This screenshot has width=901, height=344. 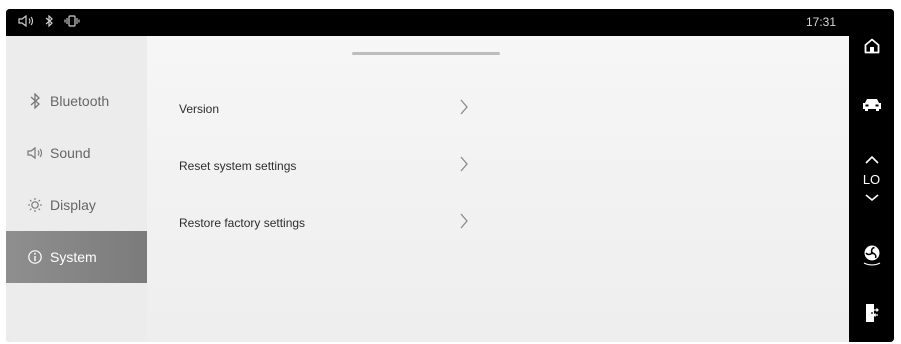 I want to click on sidebar-item-label: Sound, so click(x=70, y=153).